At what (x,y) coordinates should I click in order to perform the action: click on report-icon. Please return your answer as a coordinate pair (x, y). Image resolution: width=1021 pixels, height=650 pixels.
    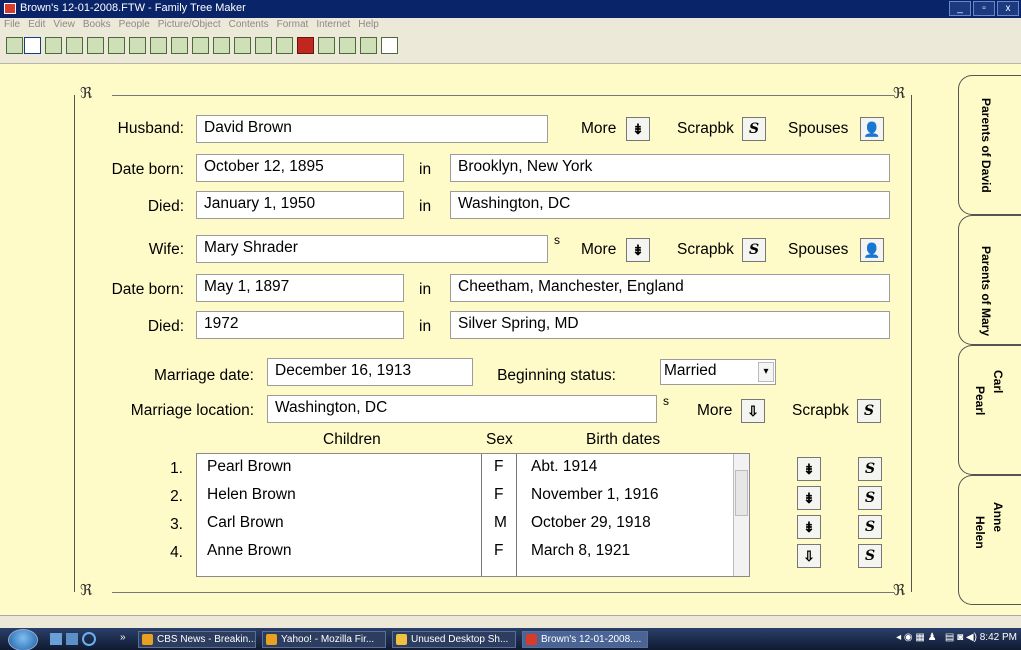
    Looking at the image, I should click on (221, 45).